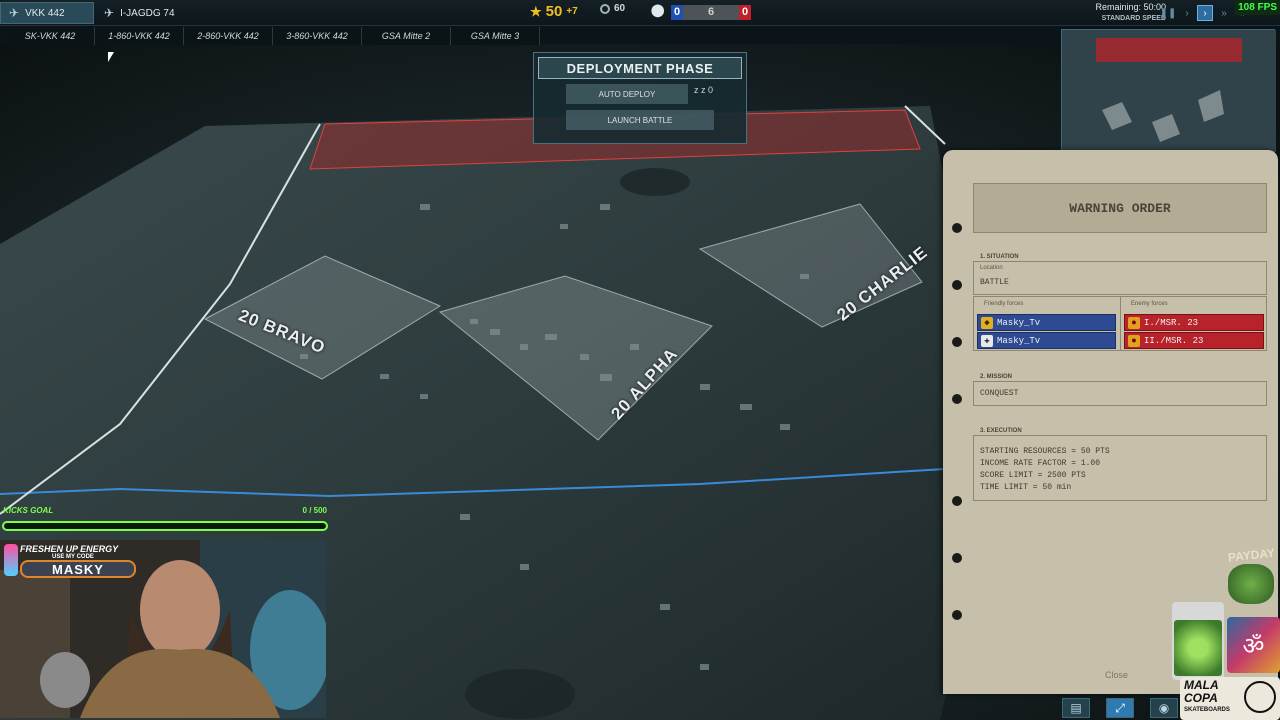  Describe the element at coordinates (612, 8) in the screenshot. I see `resource-timer: 60` at that location.